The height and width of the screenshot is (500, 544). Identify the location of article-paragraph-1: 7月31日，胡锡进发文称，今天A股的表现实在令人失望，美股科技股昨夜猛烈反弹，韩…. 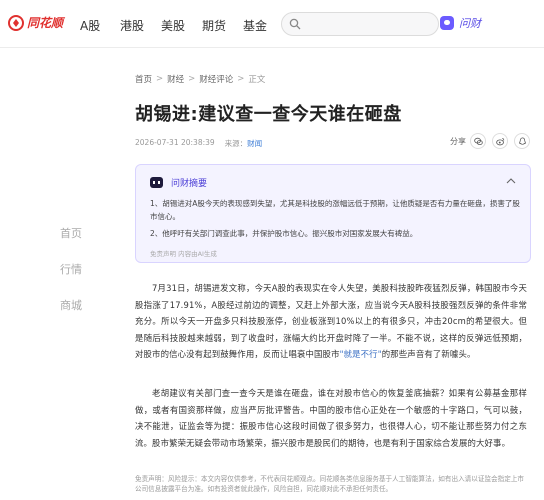
(331, 321).